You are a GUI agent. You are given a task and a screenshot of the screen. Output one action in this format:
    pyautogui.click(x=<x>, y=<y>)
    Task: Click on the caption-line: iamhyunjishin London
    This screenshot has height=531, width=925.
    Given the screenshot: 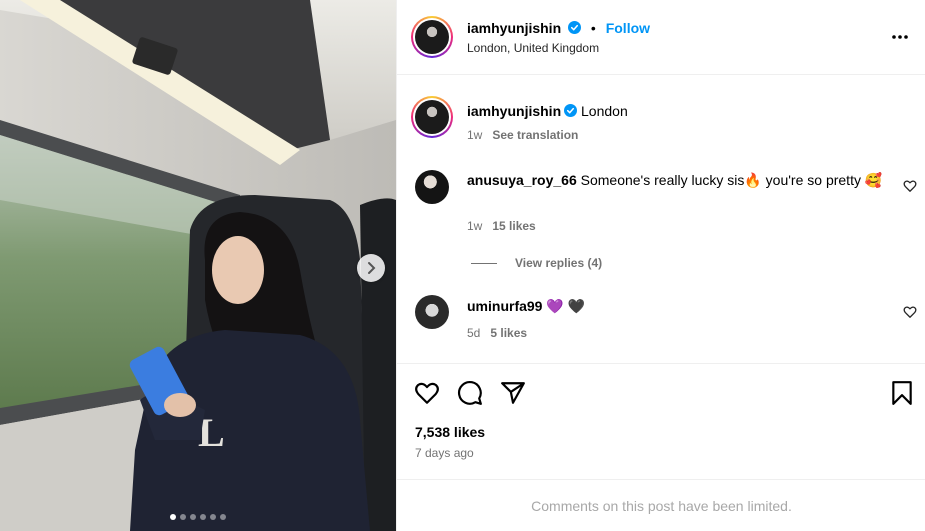 What is the action you would take?
    pyautogui.click(x=547, y=111)
    